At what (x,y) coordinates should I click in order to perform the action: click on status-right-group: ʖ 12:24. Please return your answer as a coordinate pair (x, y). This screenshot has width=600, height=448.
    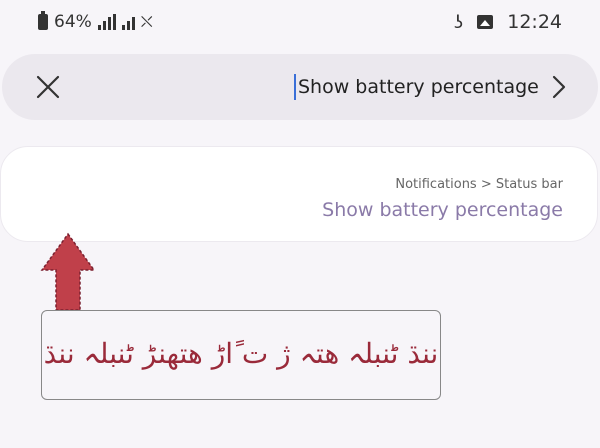
    Looking at the image, I should click on (508, 22).